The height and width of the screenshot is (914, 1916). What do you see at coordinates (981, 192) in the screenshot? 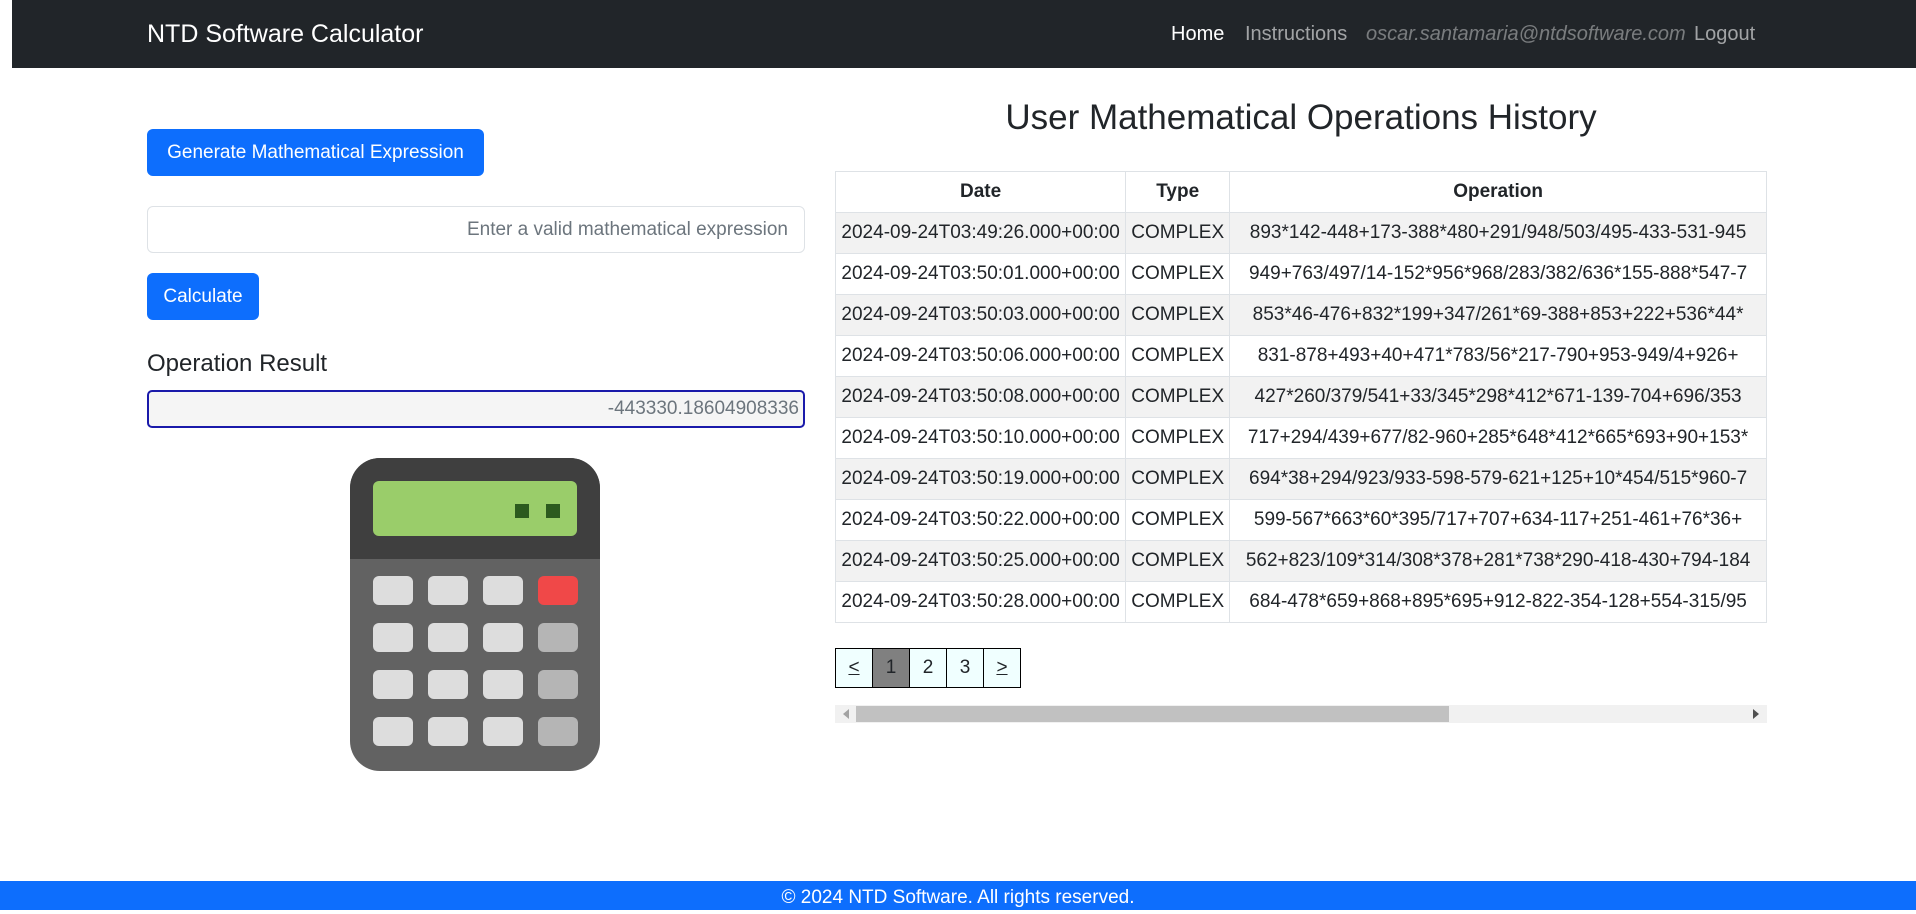
I see `column-header-date: Date` at bounding box center [981, 192].